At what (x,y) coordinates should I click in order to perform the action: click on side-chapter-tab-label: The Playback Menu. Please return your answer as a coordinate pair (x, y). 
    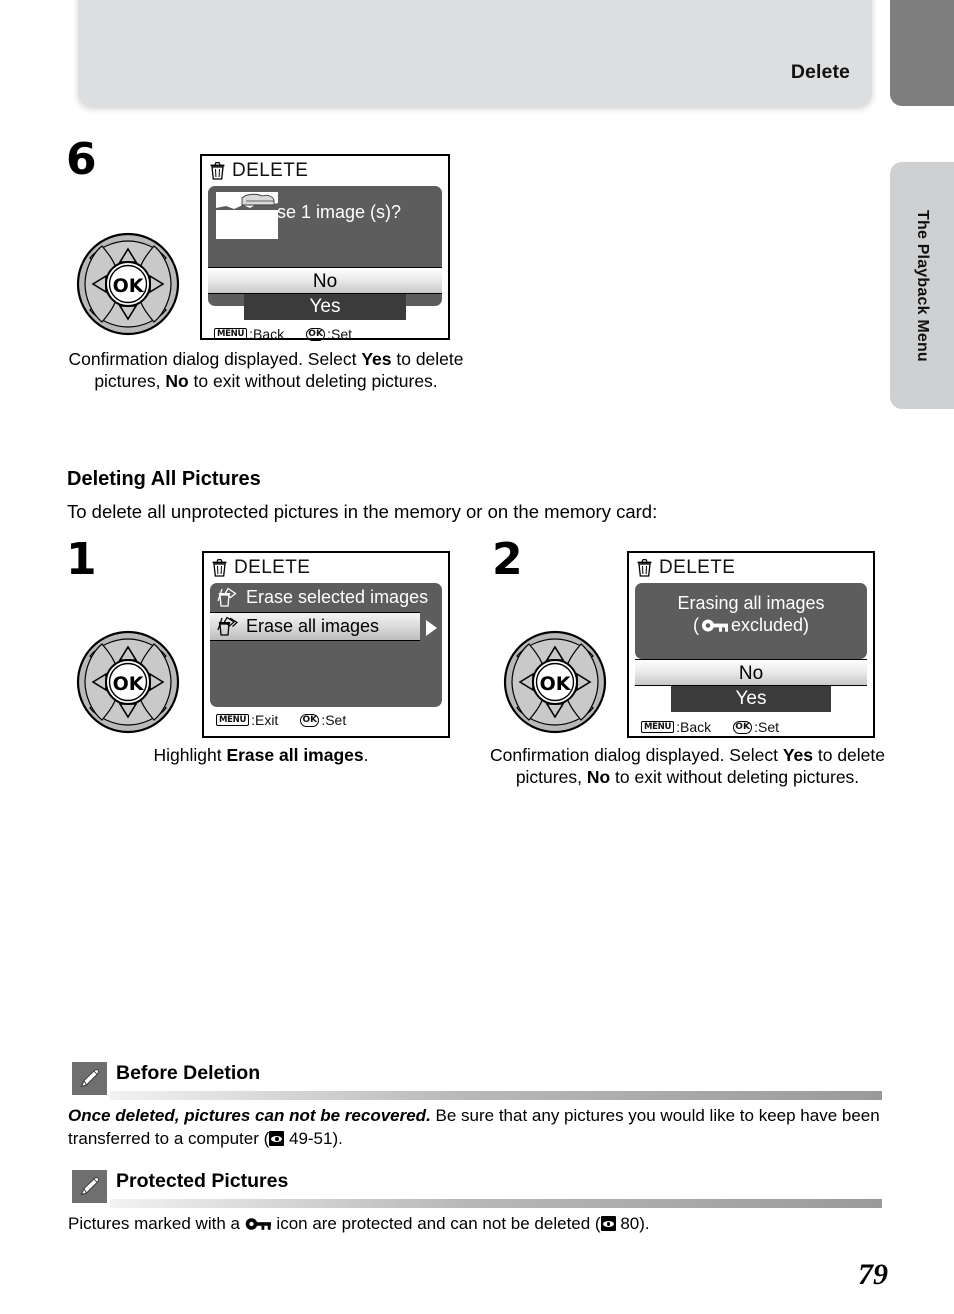
    Looking at the image, I should click on (922, 285).